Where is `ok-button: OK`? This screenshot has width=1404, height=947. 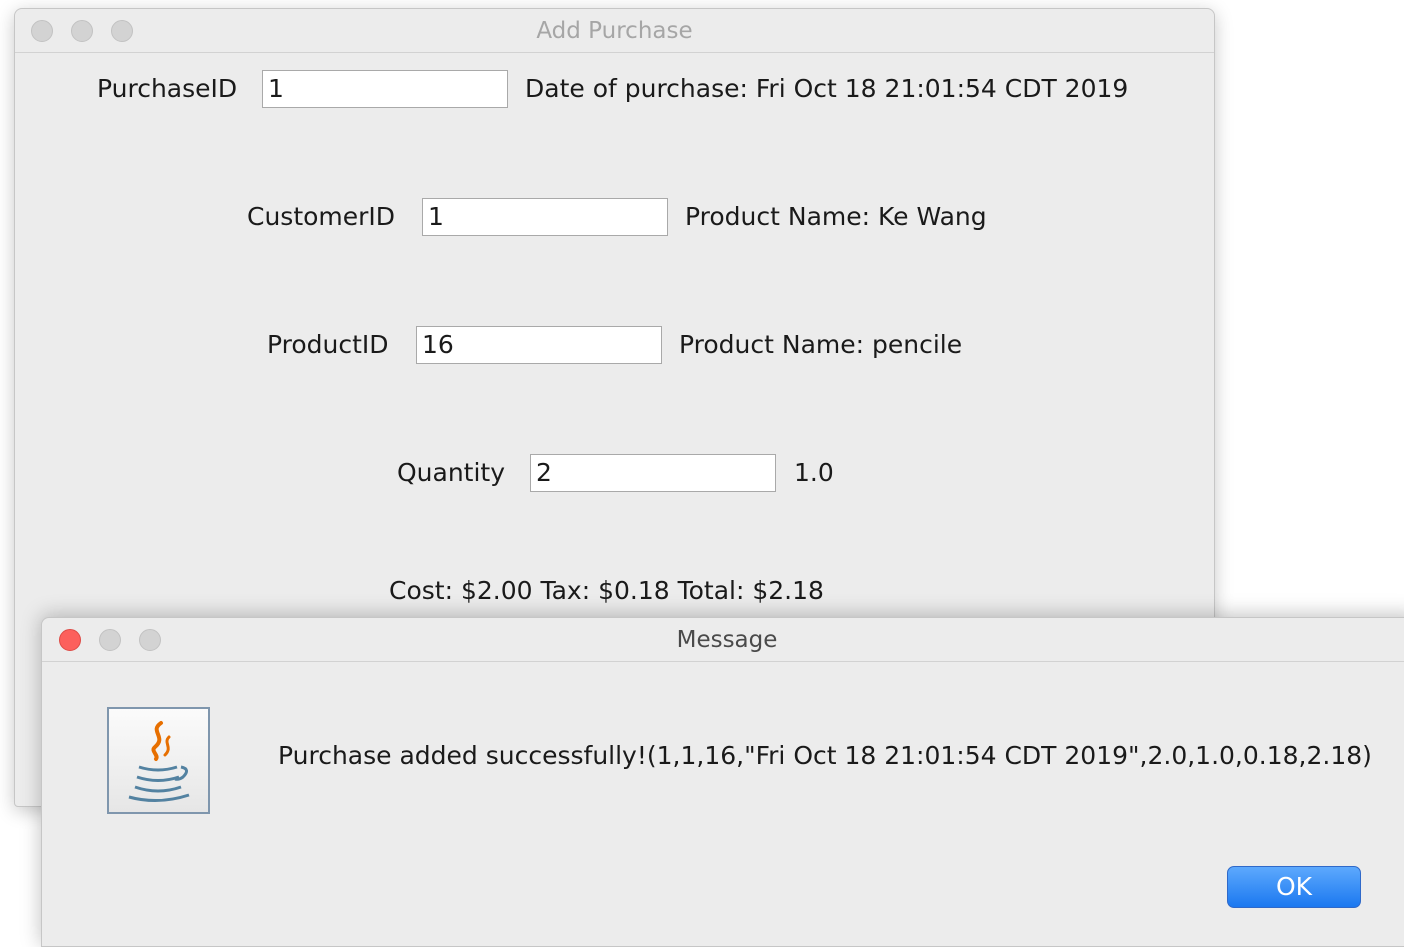
ok-button: OK is located at coordinates (1294, 887).